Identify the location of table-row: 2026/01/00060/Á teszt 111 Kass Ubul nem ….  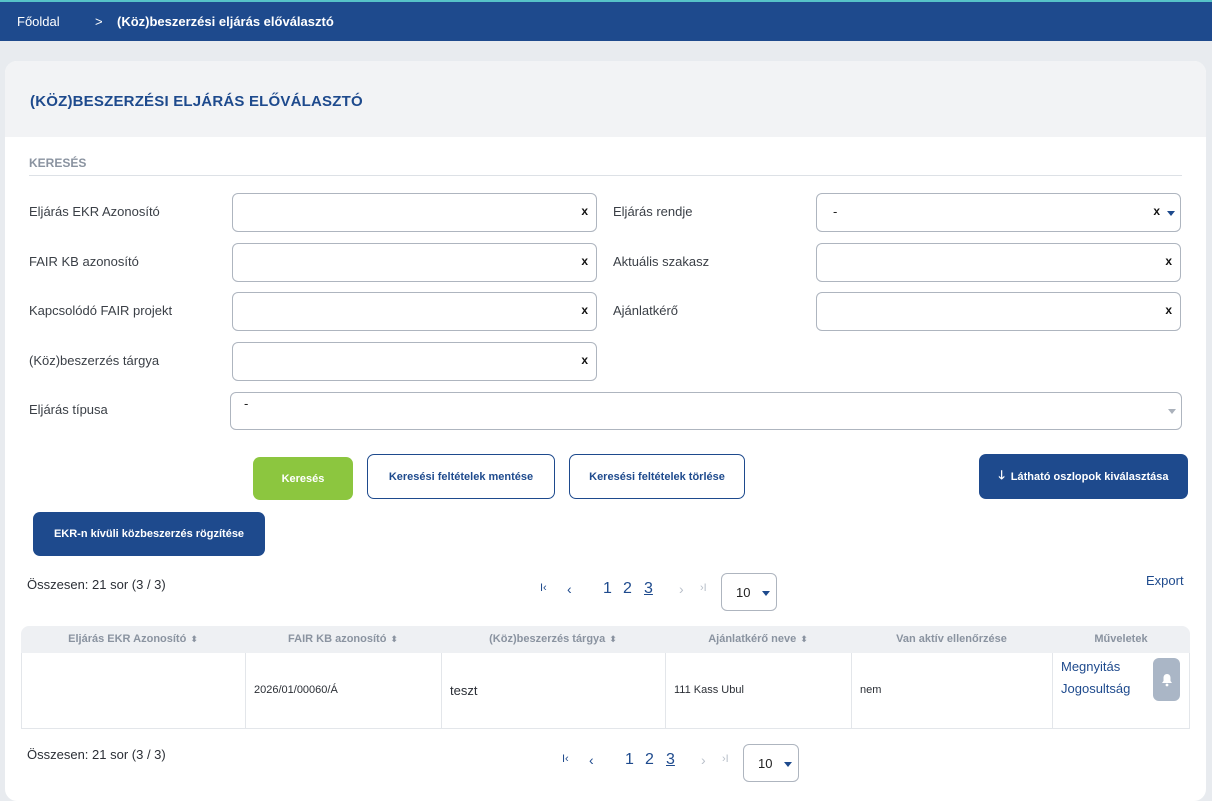
(605, 691).